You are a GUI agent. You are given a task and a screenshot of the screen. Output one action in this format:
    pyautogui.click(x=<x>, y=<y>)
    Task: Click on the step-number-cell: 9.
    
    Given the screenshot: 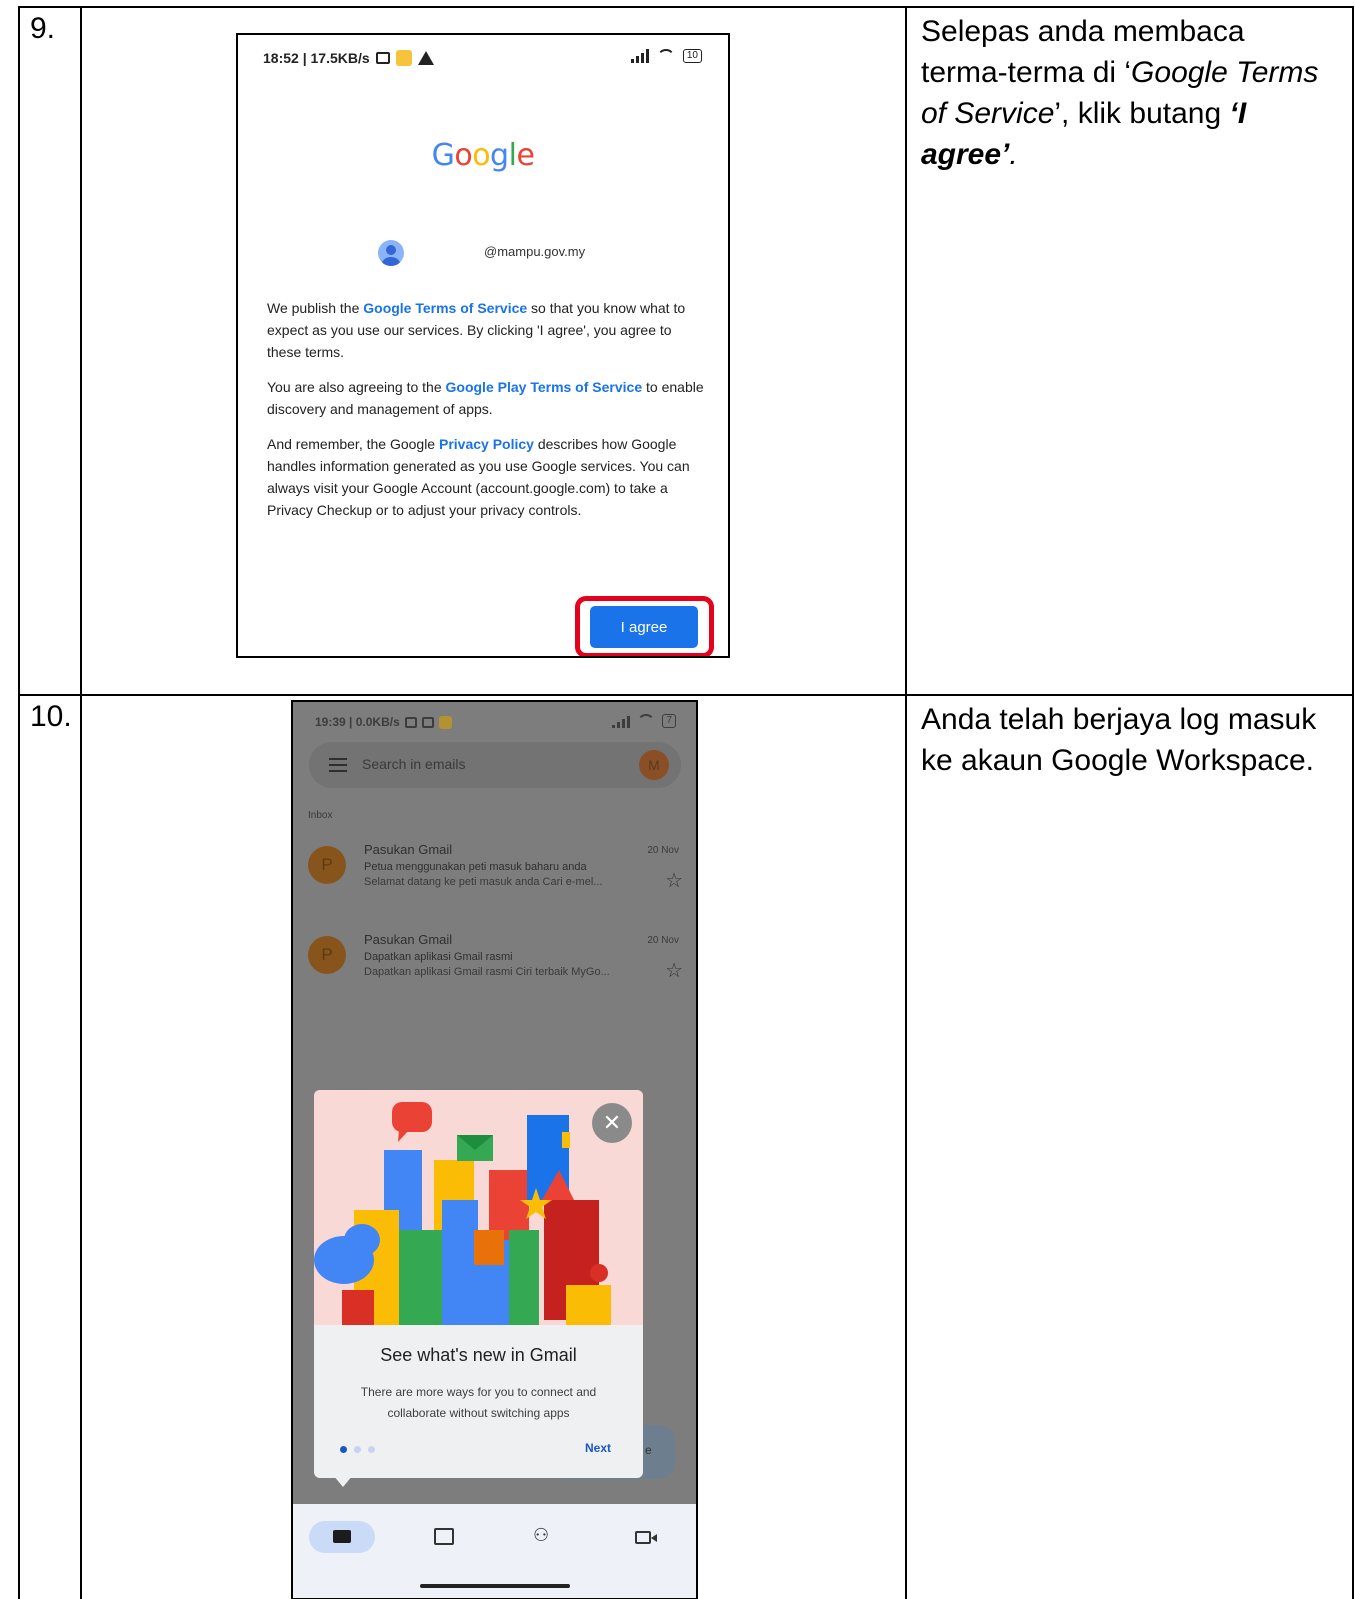 What is the action you would take?
    pyautogui.click(x=50, y=351)
    